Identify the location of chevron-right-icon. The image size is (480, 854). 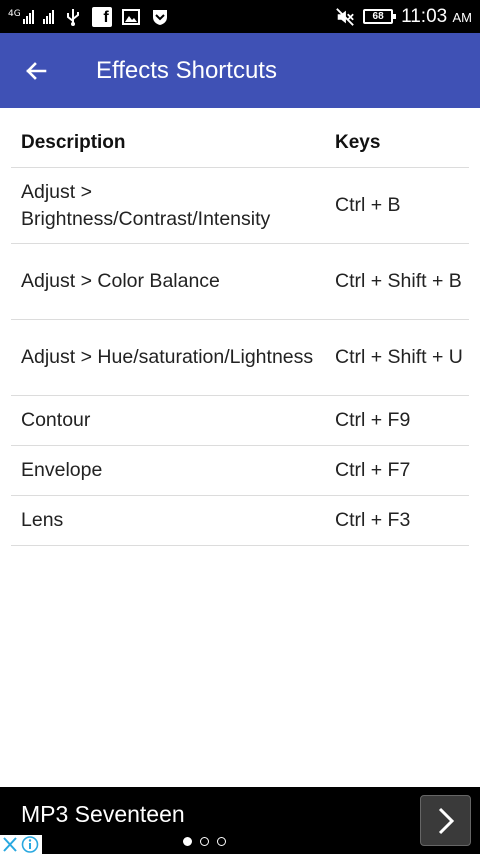
(446, 820).